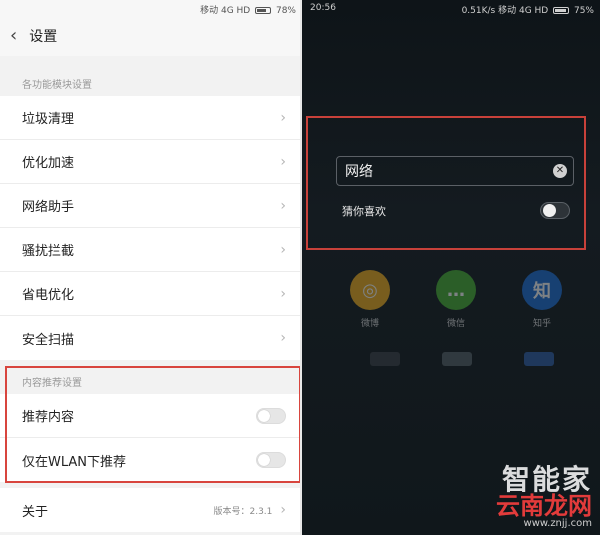 Image resolution: width=600 pixels, height=535 pixels. I want to click on app-label: 知乎, so click(541, 324).